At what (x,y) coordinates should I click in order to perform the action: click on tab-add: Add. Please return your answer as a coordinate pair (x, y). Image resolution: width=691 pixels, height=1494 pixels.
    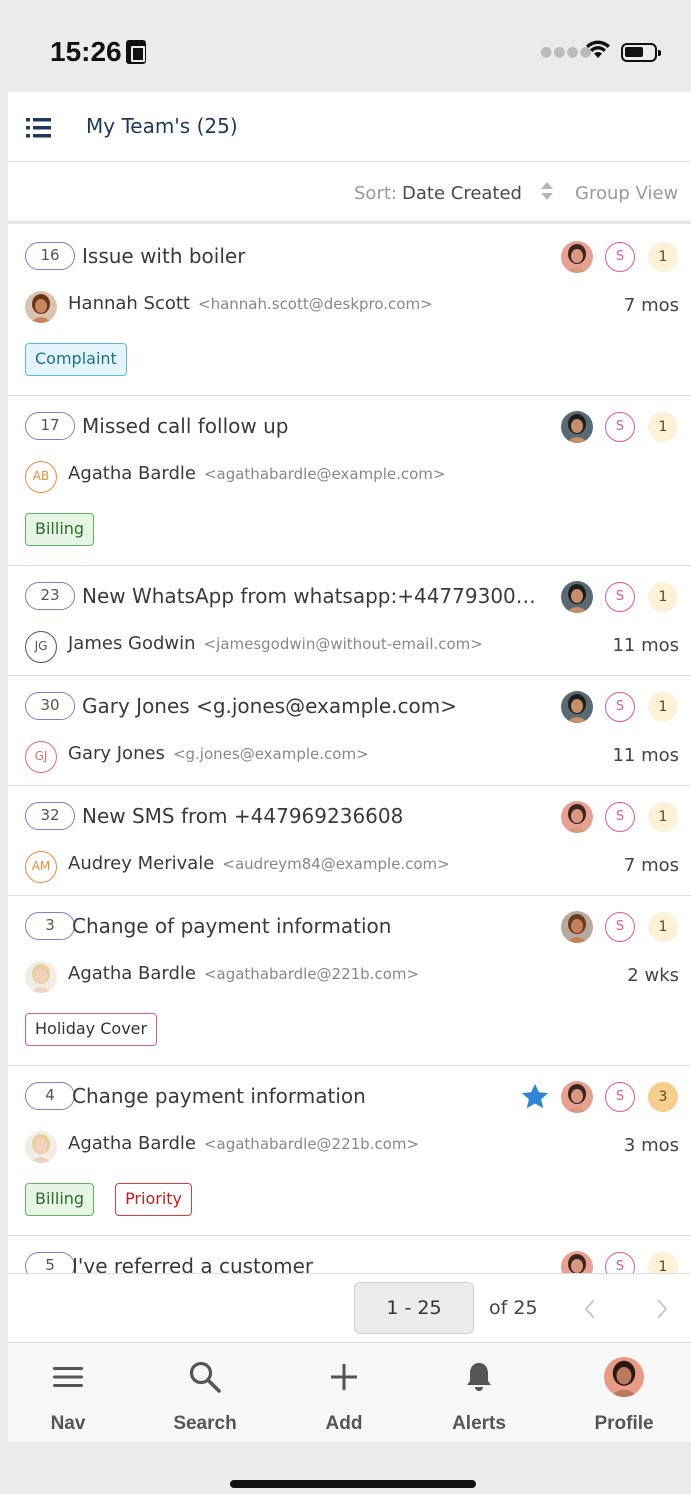
    Looking at the image, I should click on (344, 1392).